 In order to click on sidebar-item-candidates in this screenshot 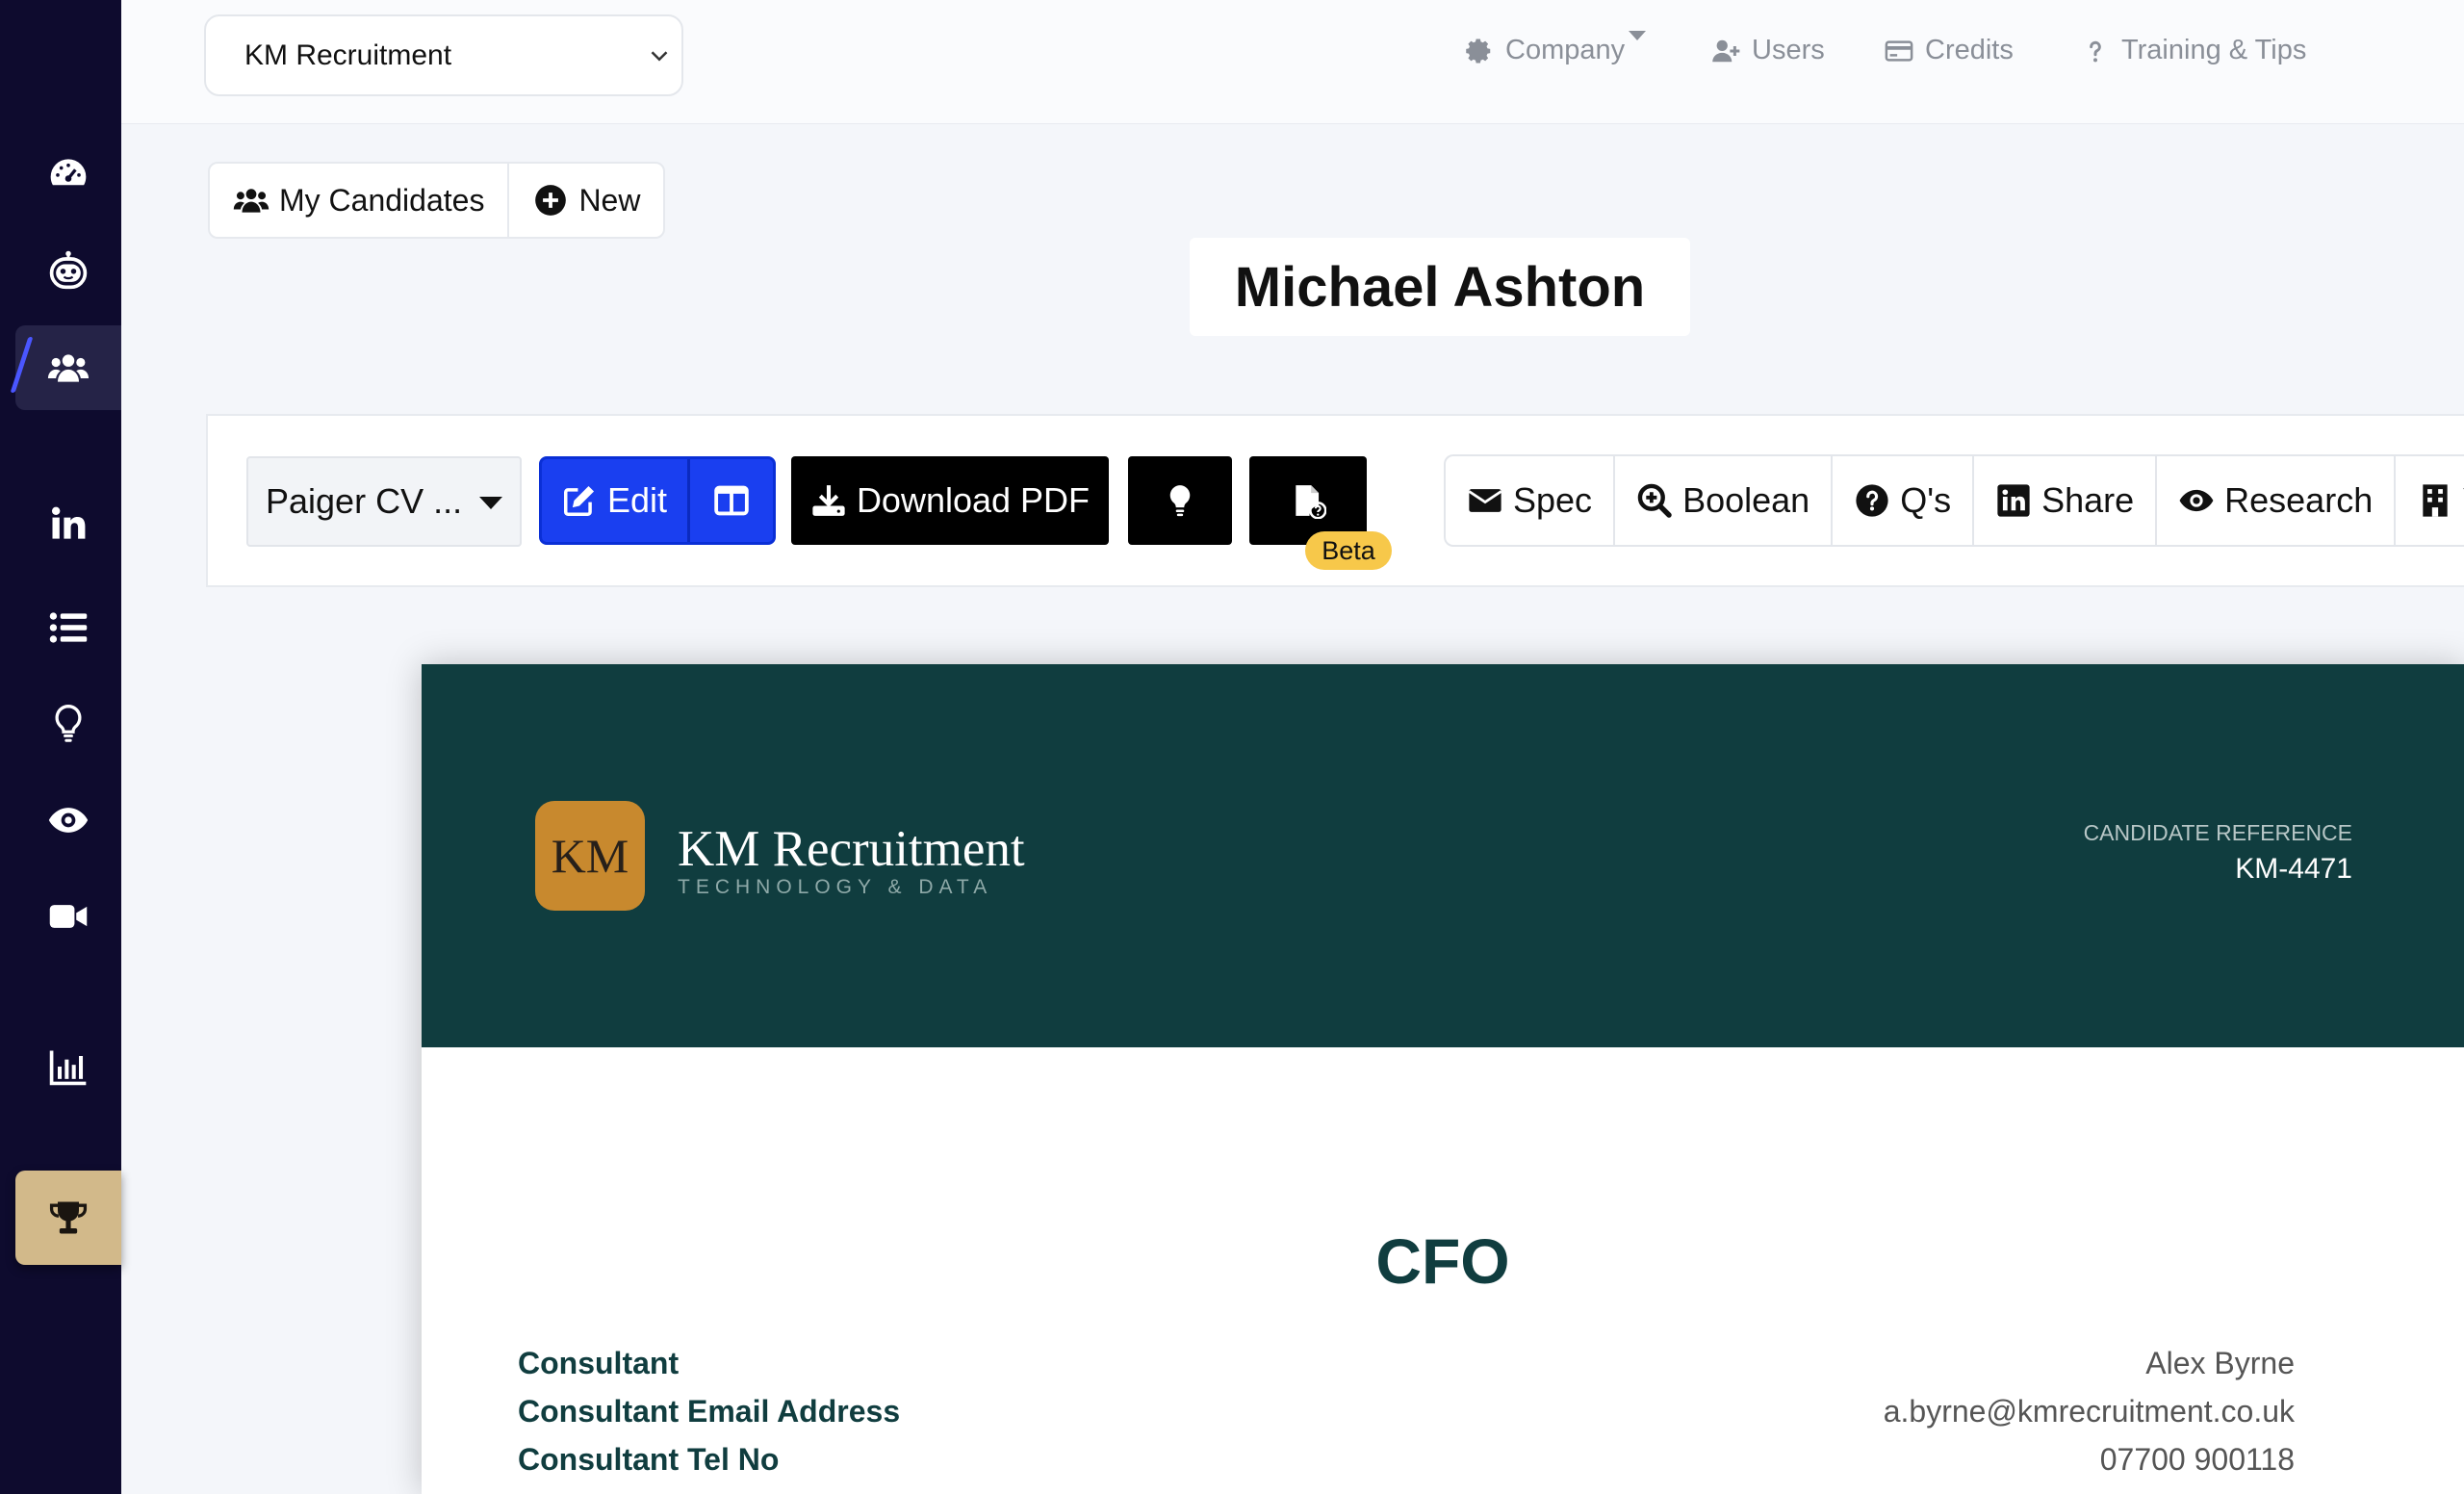, I will do `click(65, 367)`.